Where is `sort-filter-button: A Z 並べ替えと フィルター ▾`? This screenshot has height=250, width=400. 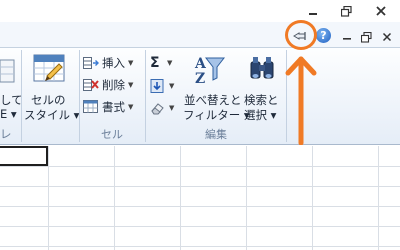
sort-filter-button: A Z 並べ替えと フィルター ▾ is located at coordinates (216, 86).